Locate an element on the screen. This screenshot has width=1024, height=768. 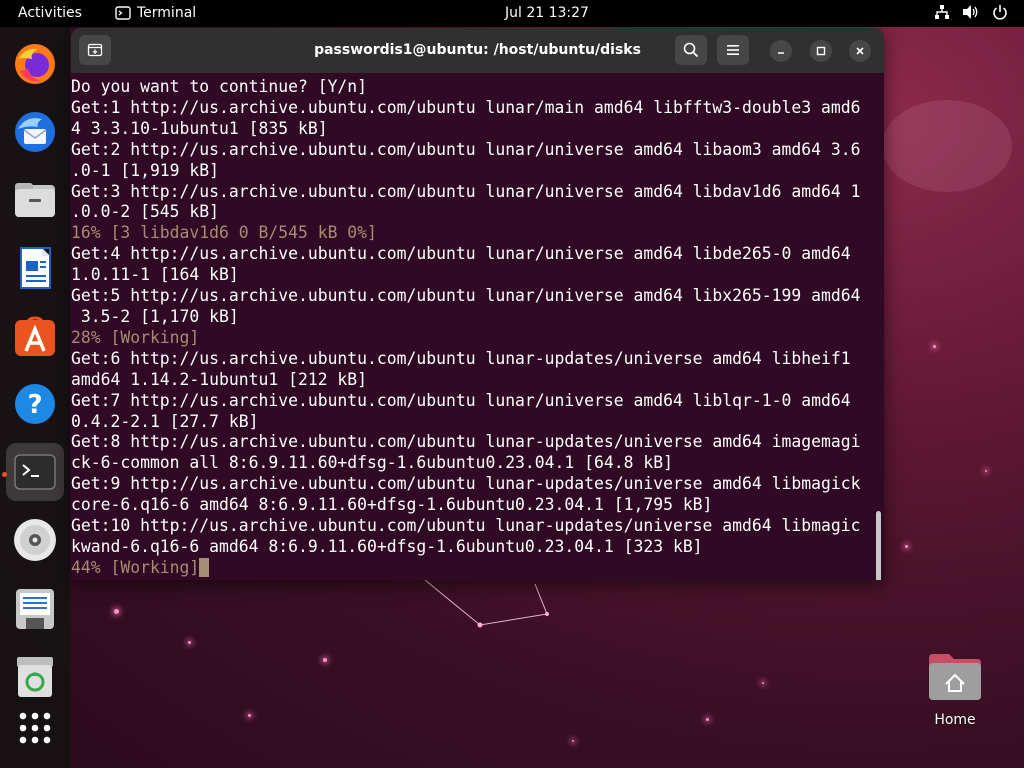
disc-icon is located at coordinates (35, 540).